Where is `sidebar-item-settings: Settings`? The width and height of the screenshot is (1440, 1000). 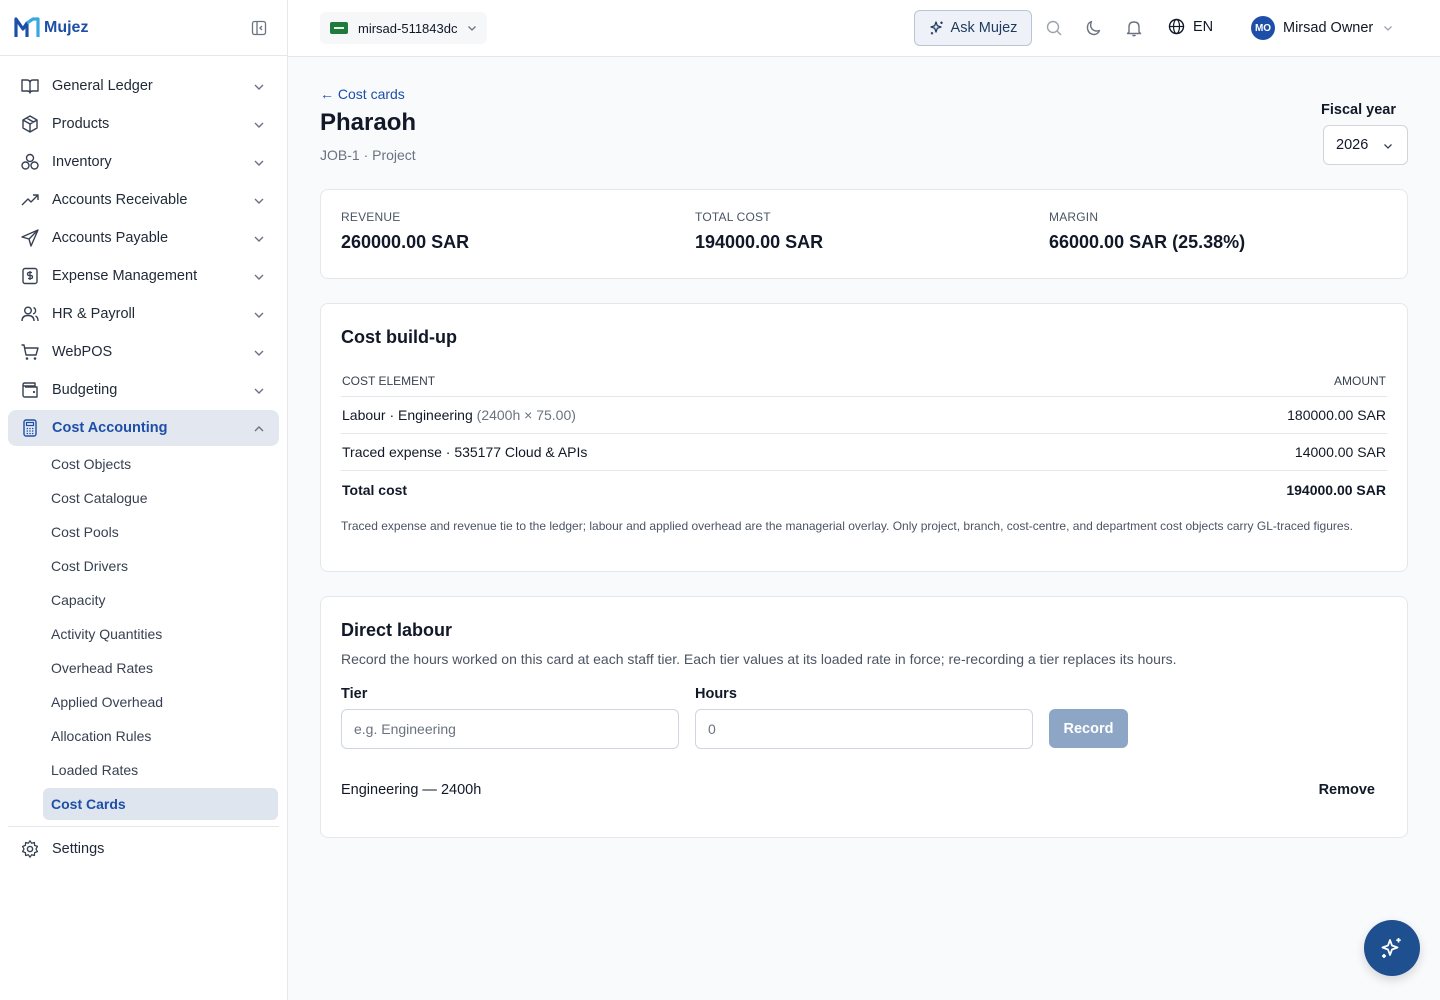 sidebar-item-settings: Settings is located at coordinates (143, 849).